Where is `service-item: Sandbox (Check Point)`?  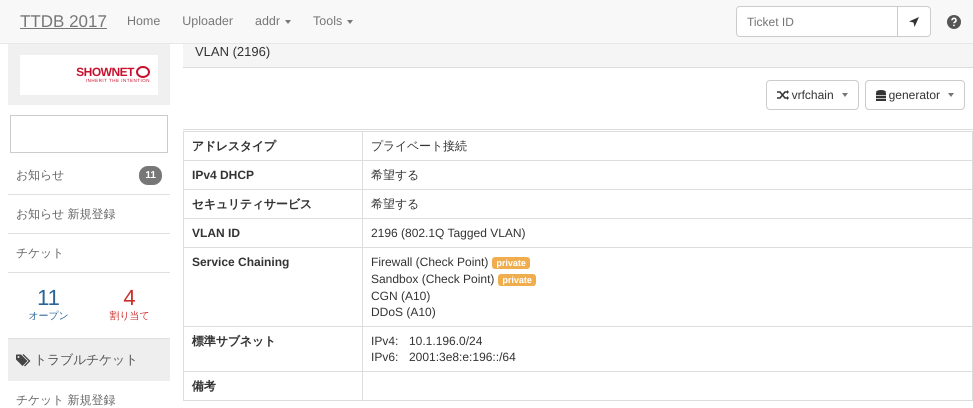 service-item: Sandbox (Check Point) is located at coordinates (432, 279).